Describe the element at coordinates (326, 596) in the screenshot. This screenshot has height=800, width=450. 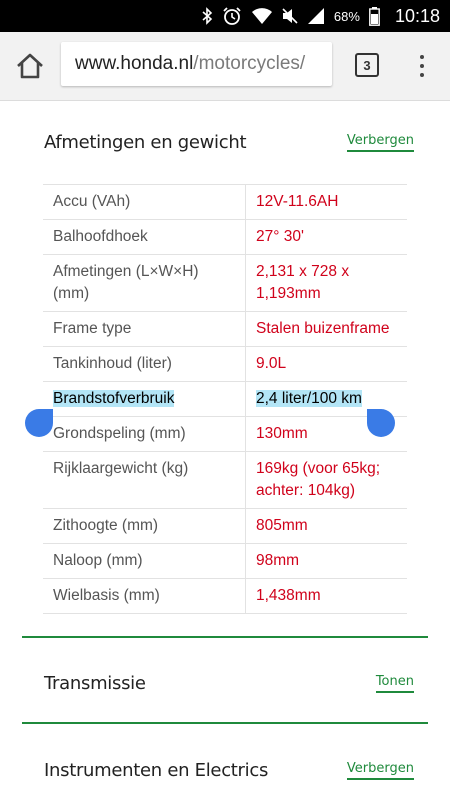
I see `spec-value: 1,438mm` at that location.